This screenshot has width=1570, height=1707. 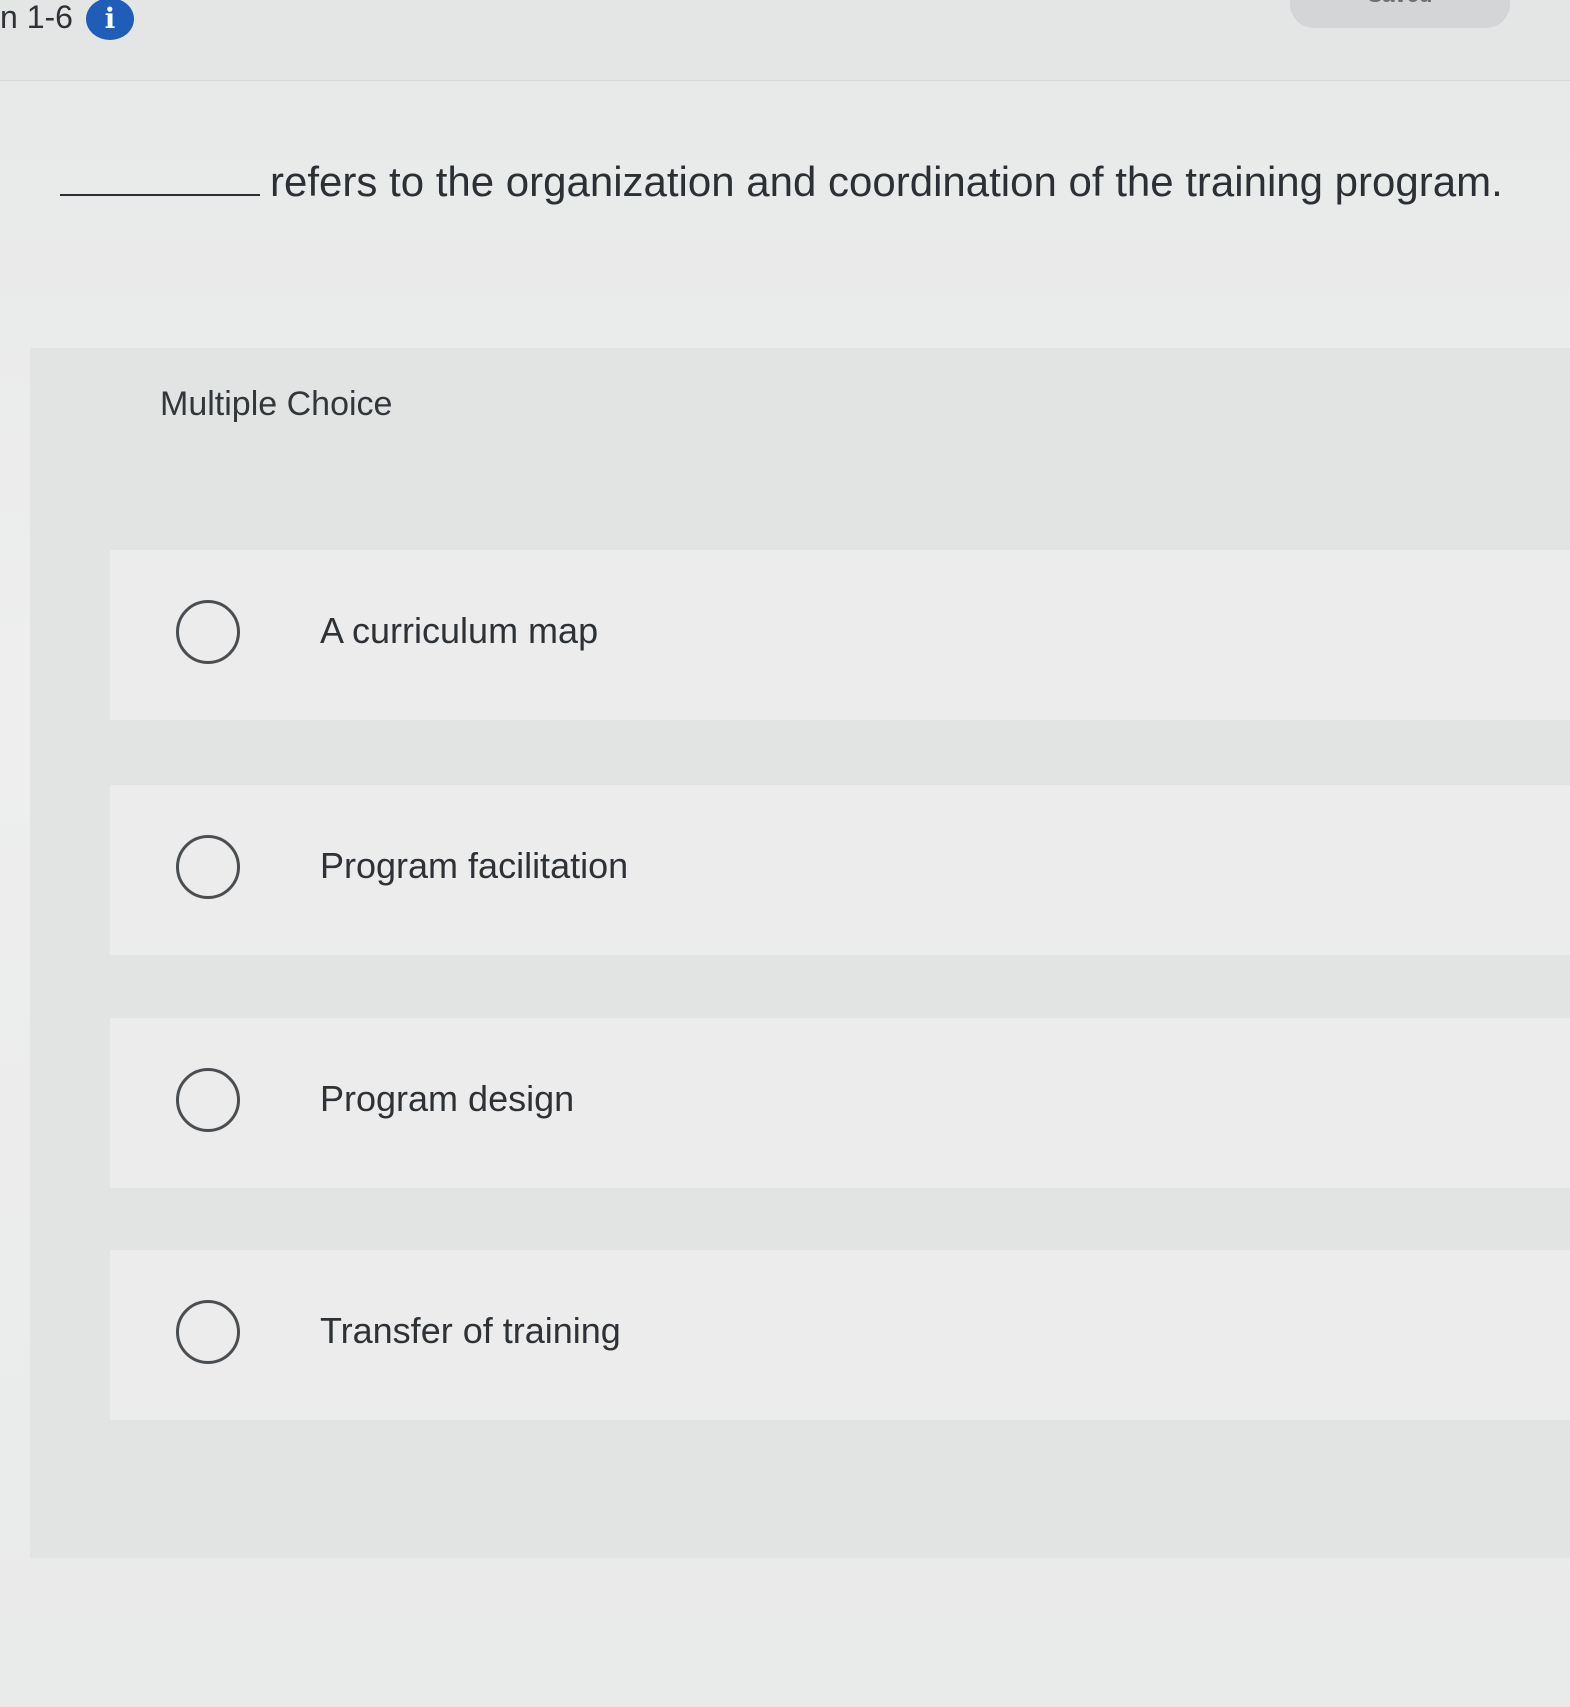 I want to click on choice-label: A curriculum map, so click(x=459, y=630).